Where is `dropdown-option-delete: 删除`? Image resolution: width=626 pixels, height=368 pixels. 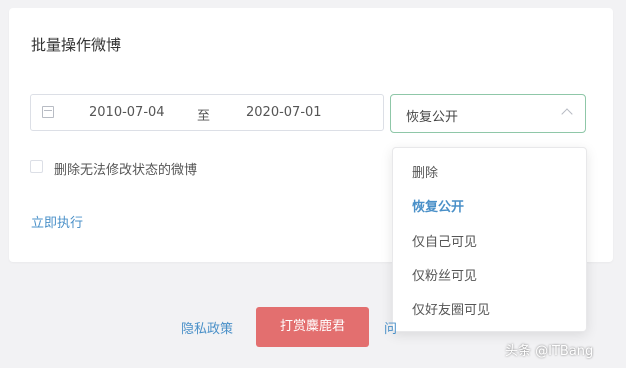
dropdown-option-delete: 删除 is located at coordinates (425, 171).